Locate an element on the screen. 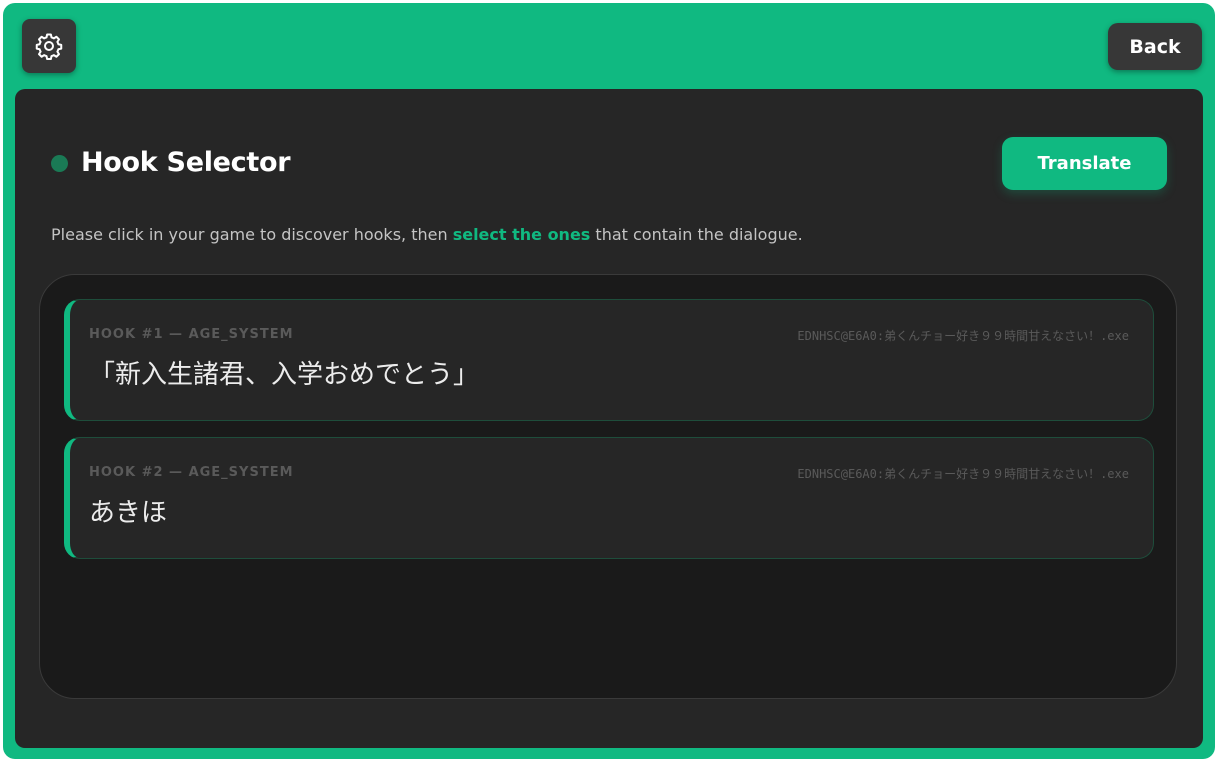 The width and height of the screenshot is (1218, 762). hook-dialogue-text: 「新入生諸君、入学おめでとう」 is located at coordinates (284, 375).